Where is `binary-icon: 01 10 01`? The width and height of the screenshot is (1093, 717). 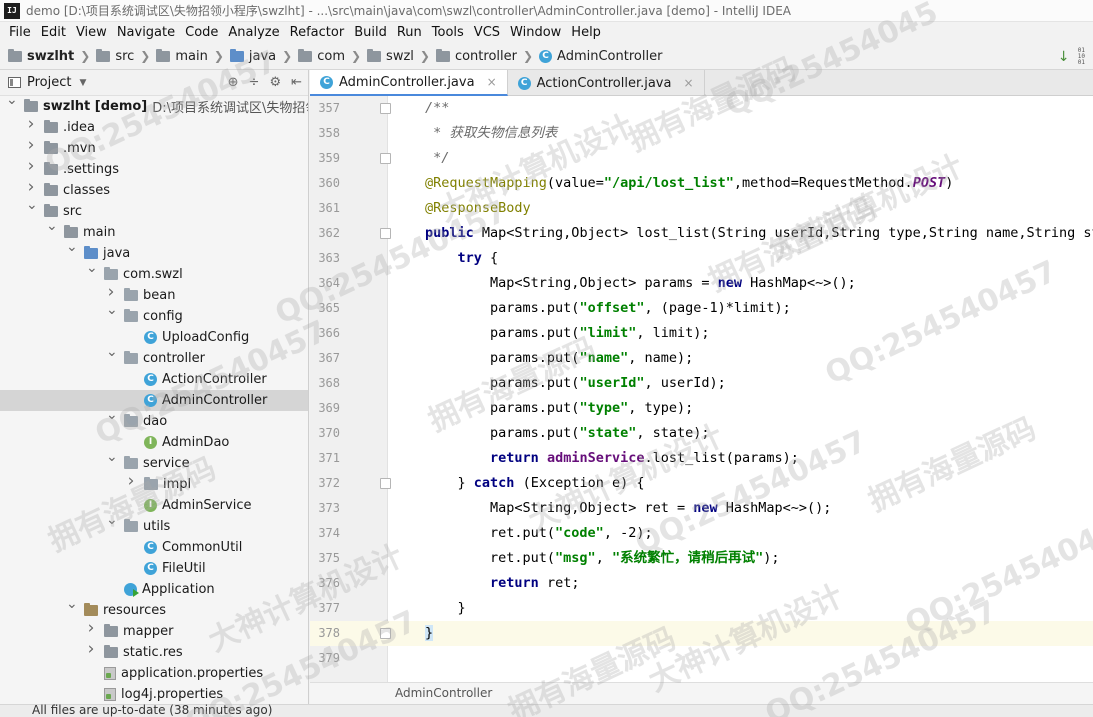
binary-icon: 01 10 01 is located at coordinates (1081, 57).